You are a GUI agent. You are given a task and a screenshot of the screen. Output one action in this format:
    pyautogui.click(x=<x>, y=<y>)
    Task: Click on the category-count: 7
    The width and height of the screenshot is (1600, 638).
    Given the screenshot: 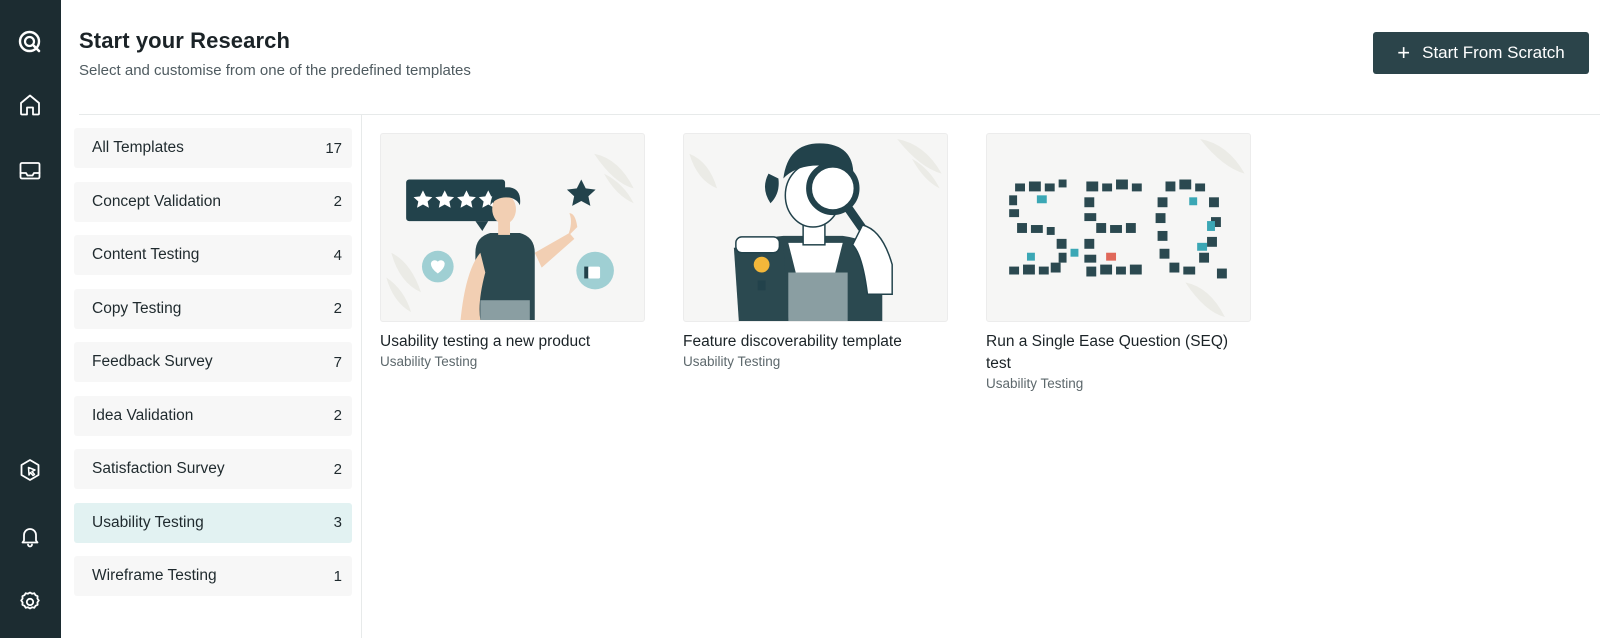 What is the action you would take?
    pyautogui.click(x=337, y=362)
    